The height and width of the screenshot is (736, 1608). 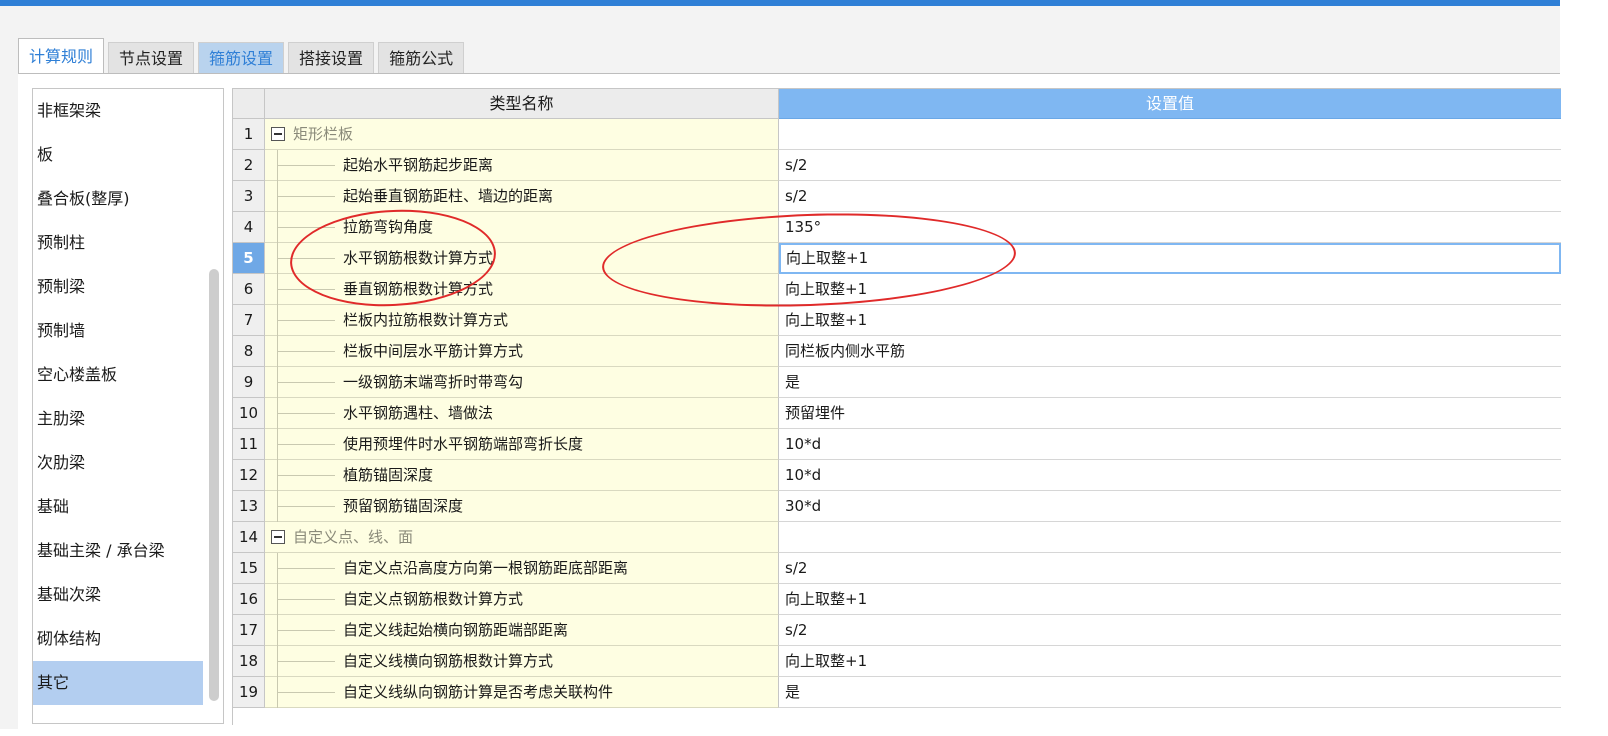 I want to click on table-row: 6 垂直钢筋根数计算方式 向上取整+1, so click(x=897, y=289).